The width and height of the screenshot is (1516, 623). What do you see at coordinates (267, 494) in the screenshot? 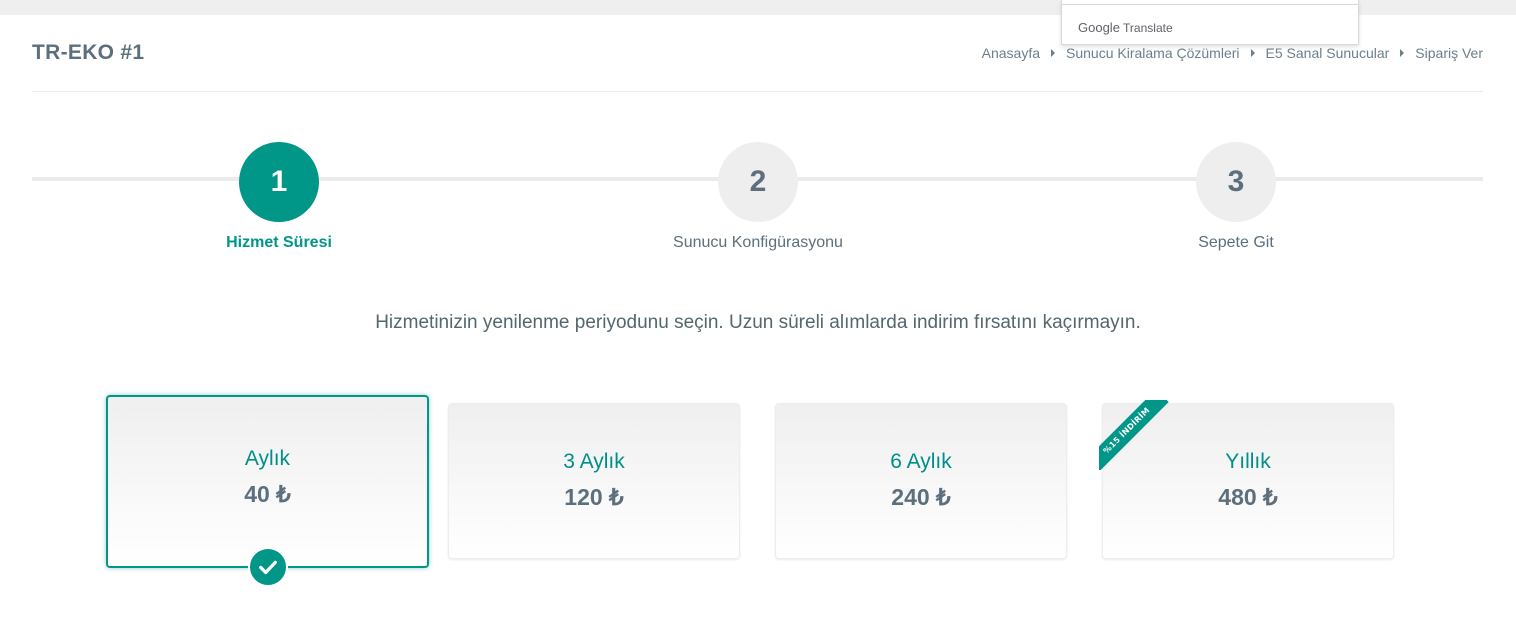
I see `plan-price: 40 ₺` at bounding box center [267, 494].